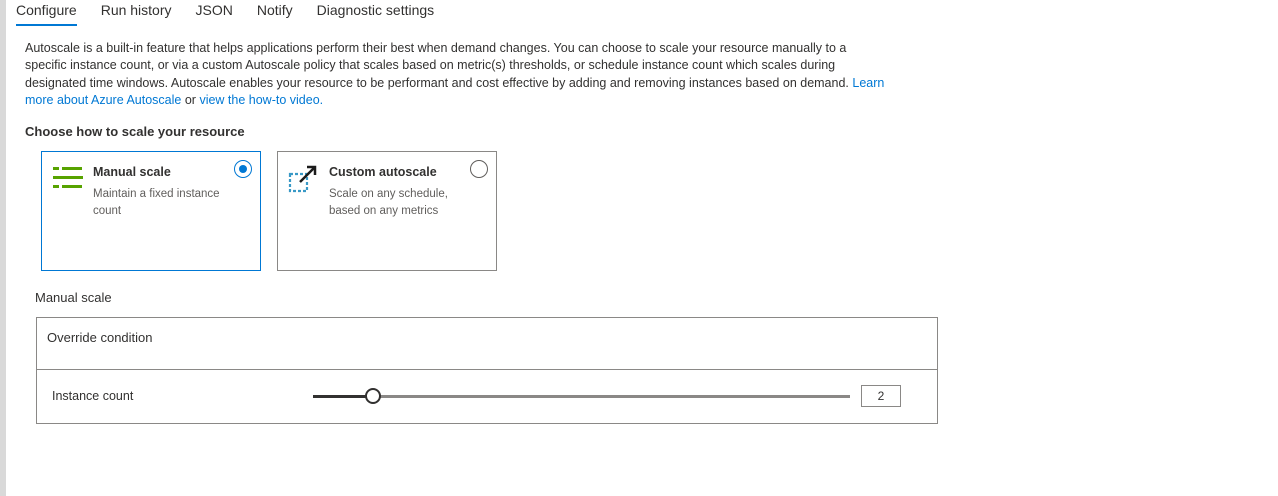 Image resolution: width=1278 pixels, height=496 pixels. I want to click on manual-scale-description: Maintain a fixed instance count, so click(156, 202).